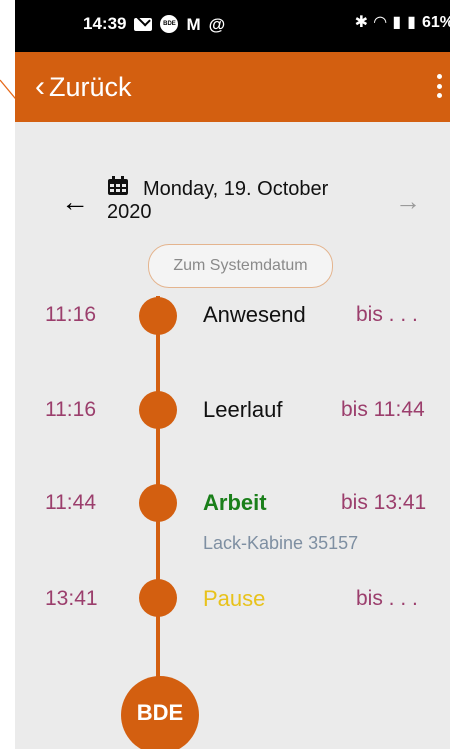 The image size is (450, 749). I want to click on battery-icon: ▮, so click(411, 22).